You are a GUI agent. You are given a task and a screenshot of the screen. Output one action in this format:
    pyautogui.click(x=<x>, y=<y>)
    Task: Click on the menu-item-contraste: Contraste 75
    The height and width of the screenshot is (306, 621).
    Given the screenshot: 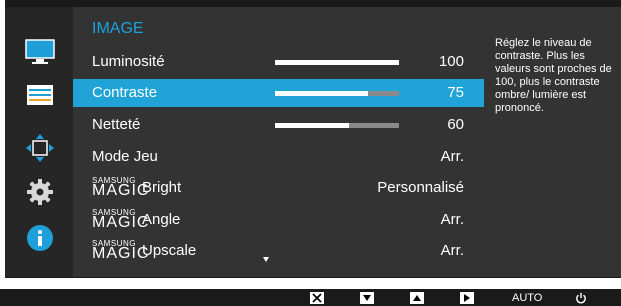 What is the action you would take?
    pyautogui.click(x=278, y=93)
    